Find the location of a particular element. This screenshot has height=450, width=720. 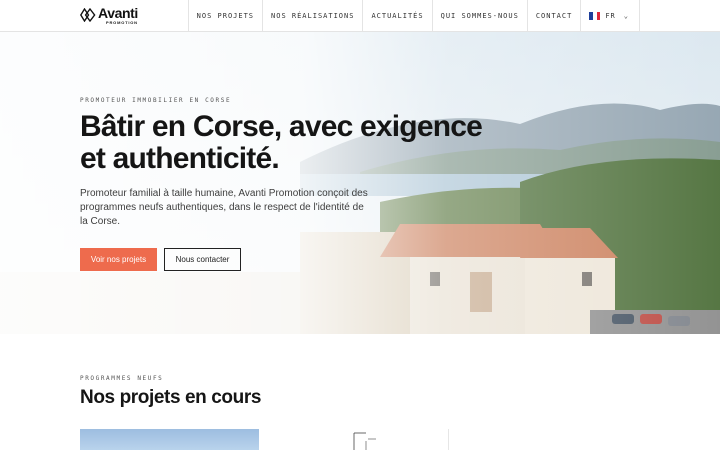

nav-item-contact: CONTACT is located at coordinates (553, 16).